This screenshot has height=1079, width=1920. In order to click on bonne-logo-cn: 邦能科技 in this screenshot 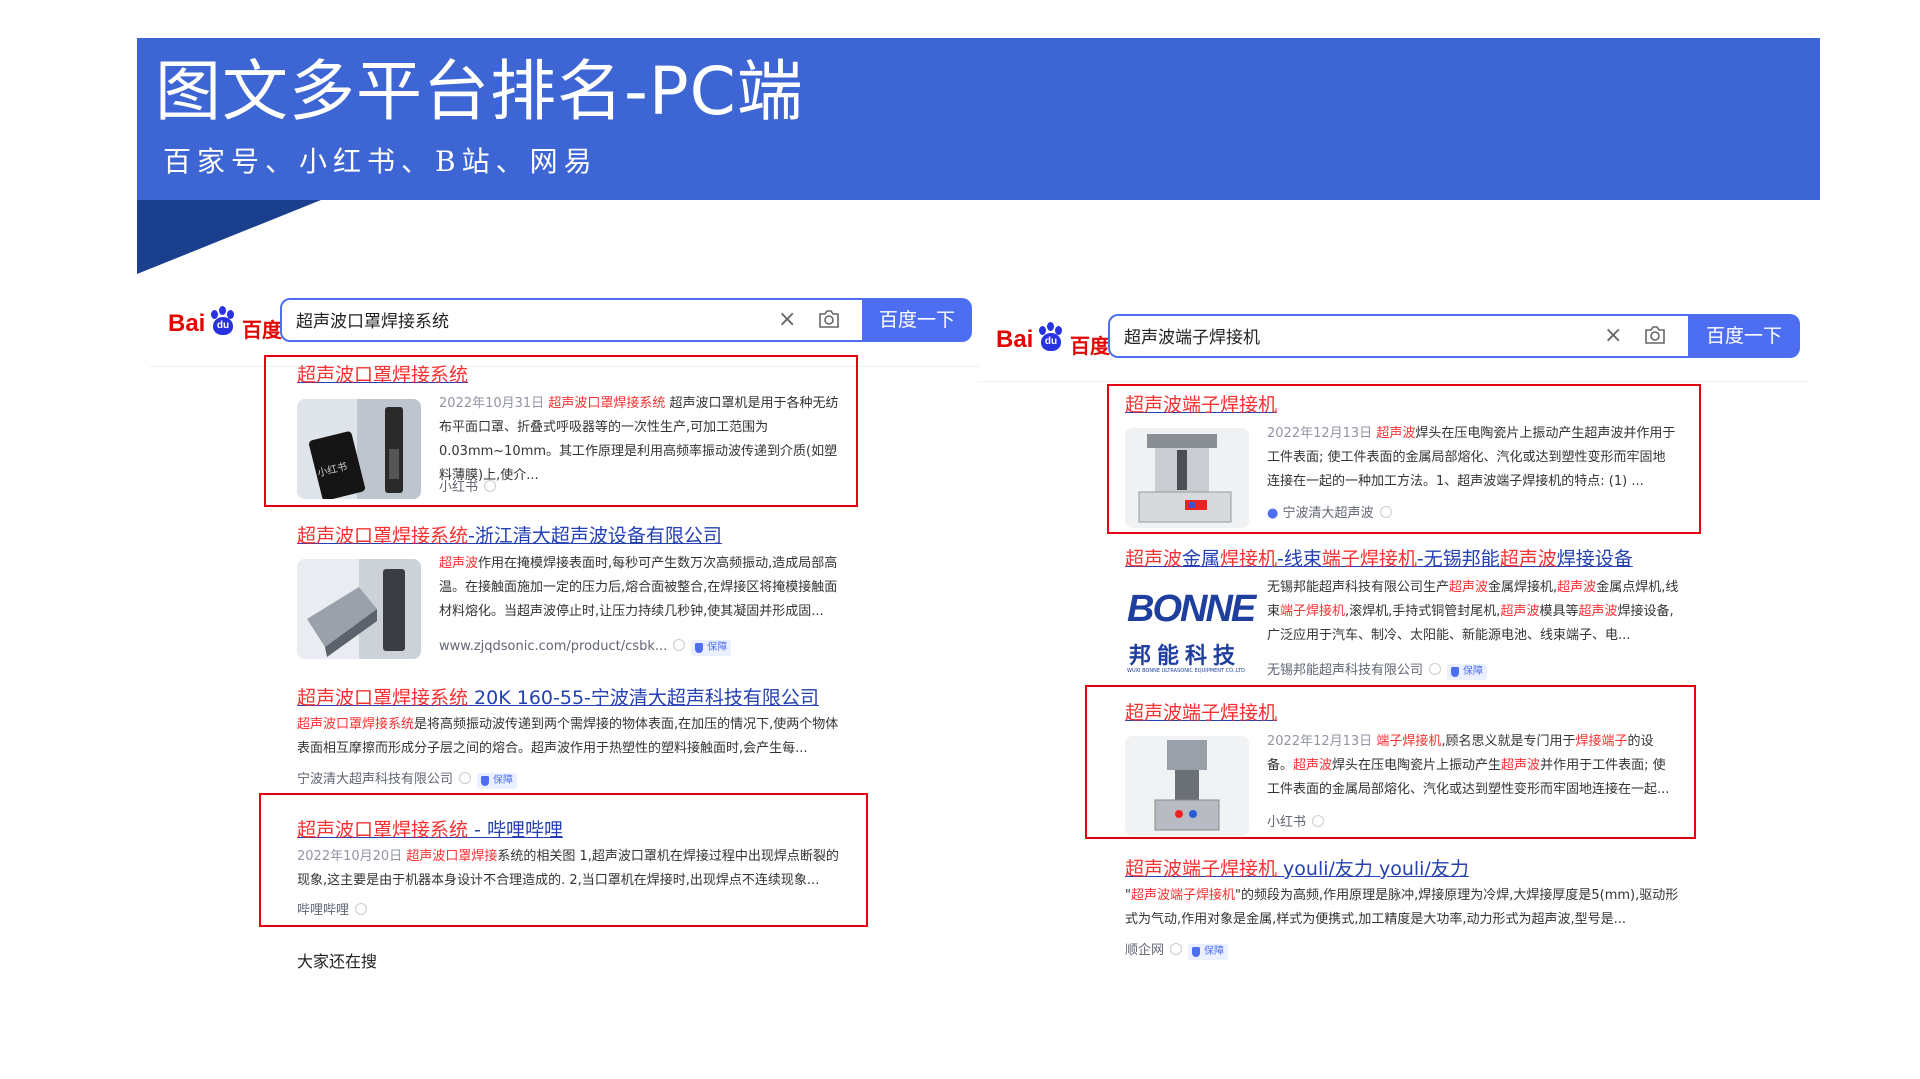, I will do `click(1185, 656)`.